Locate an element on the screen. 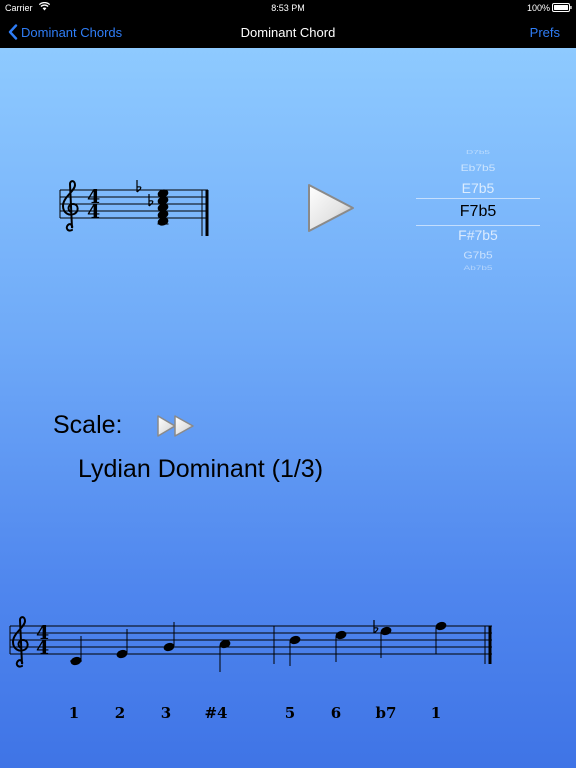 The height and width of the screenshot is (768, 576). prefs-button: Prefs is located at coordinates (545, 32).